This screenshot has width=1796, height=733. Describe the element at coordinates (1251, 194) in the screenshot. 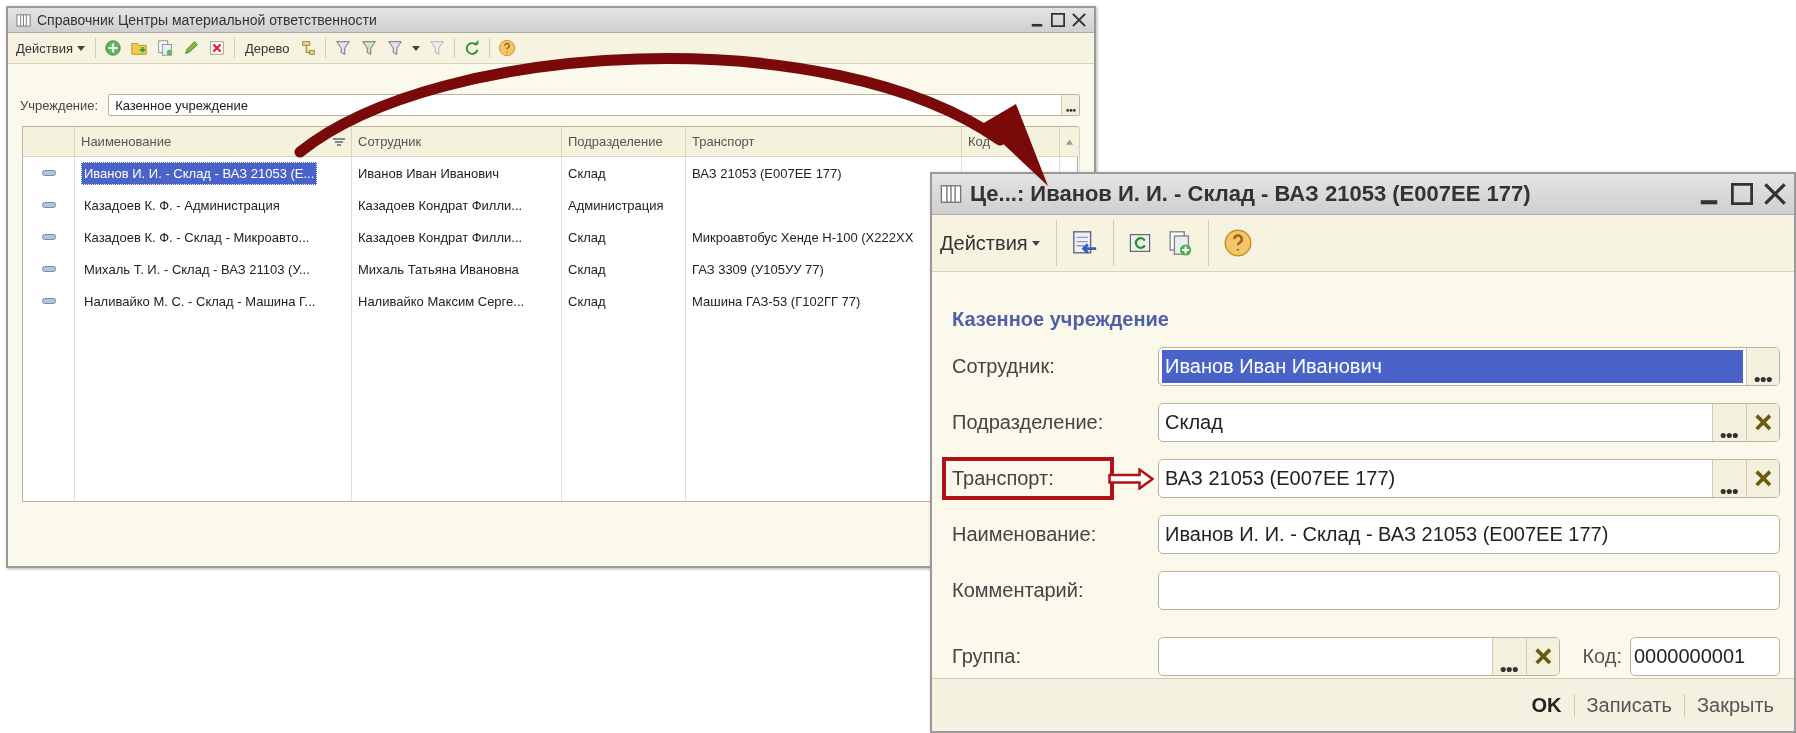

I see `window-title: Це...: Иванов И. И. - Склад - ВАЗ 21053 (Е007ЕЕ 177)` at that location.